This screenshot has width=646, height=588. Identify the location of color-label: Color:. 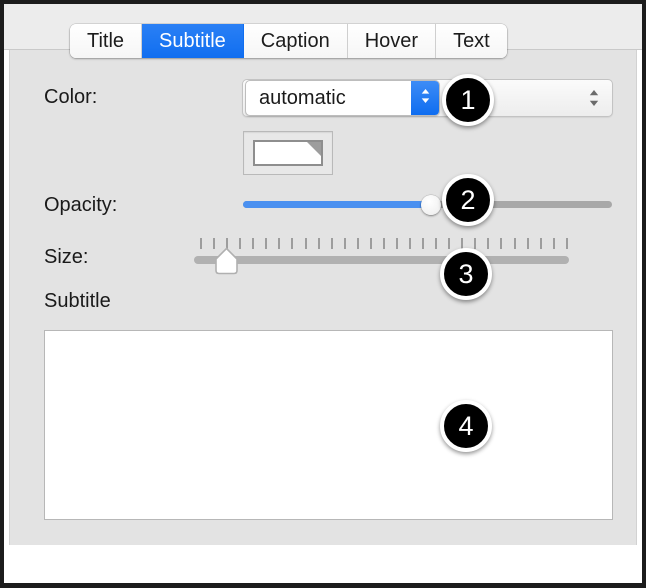
(71, 97).